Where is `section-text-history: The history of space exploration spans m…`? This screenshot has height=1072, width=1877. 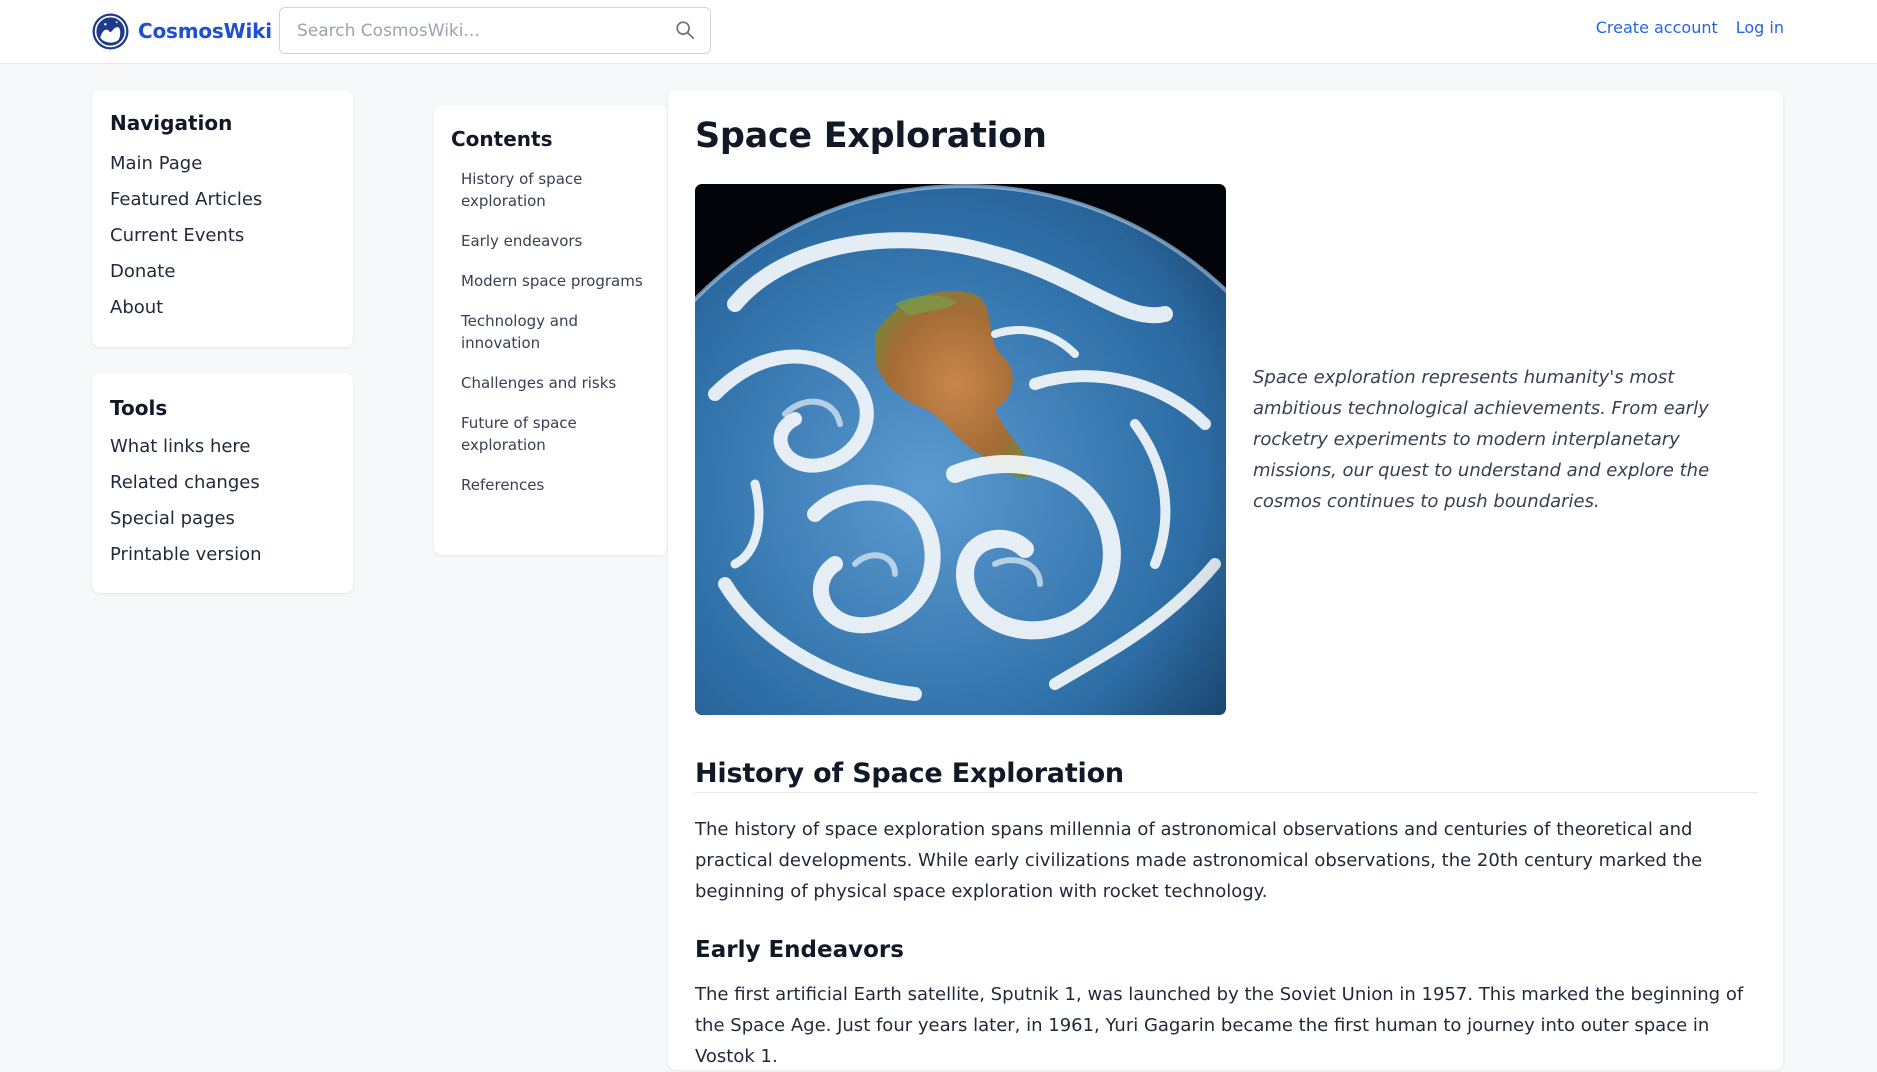
section-text-history: The history of space exploration spans m… is located at coordinates (1199, 860).